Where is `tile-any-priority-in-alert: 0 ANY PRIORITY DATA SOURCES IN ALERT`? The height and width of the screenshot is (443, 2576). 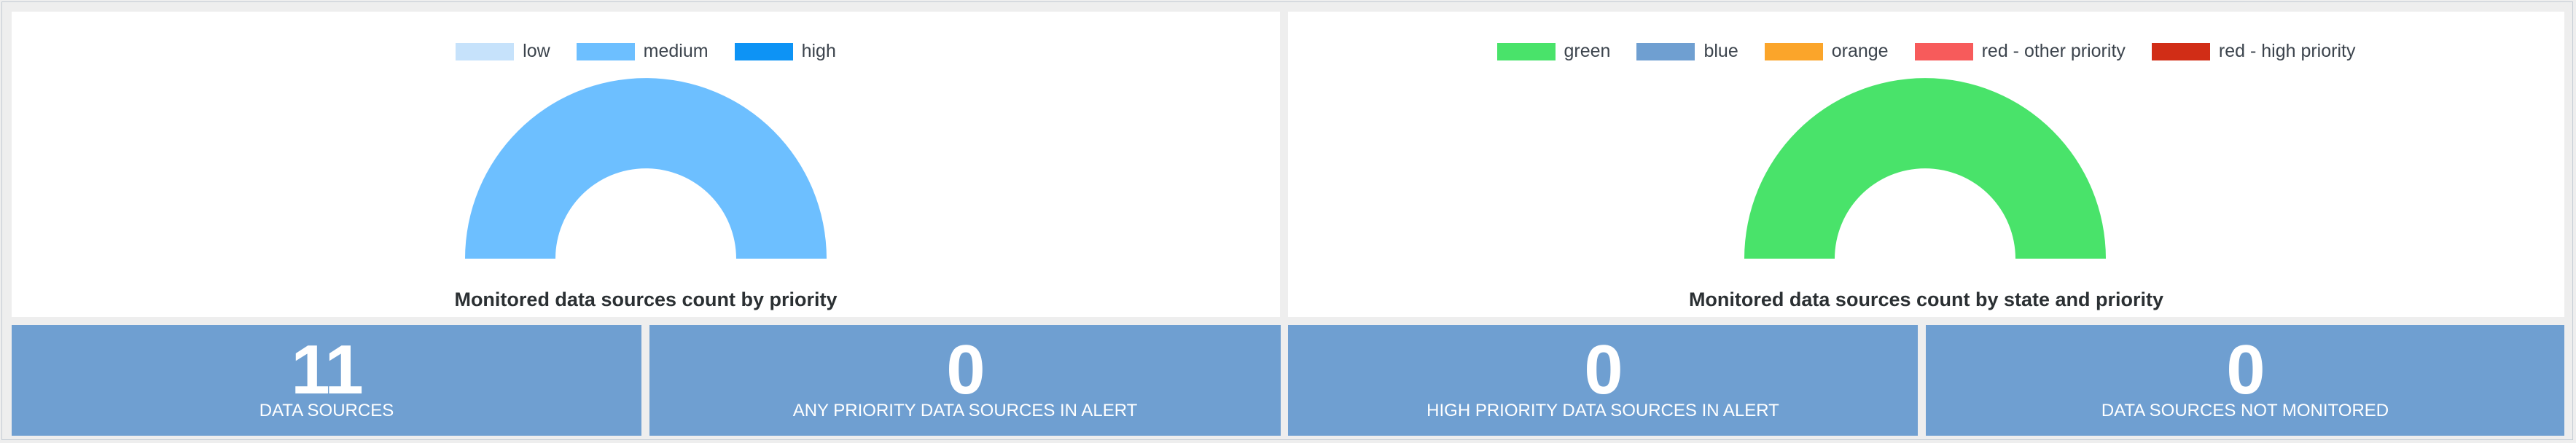 tile-any-priority-in-alert: 0 ANY PRIORITY DATA SOURCES IN ALERT is located at coordinates (965, 380).